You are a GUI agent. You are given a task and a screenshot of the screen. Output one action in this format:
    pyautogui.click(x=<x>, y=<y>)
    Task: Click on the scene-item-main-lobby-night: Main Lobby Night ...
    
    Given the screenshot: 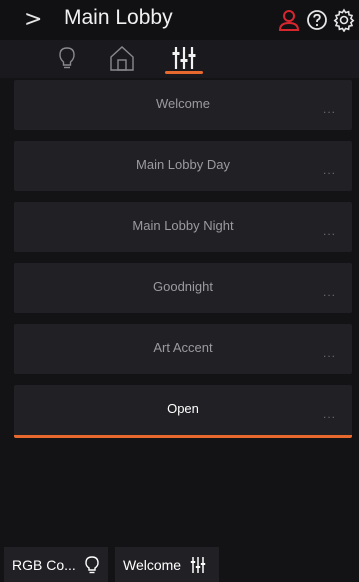 What is the action you would take?
    pyautogui.click(x=183, y=227)
    